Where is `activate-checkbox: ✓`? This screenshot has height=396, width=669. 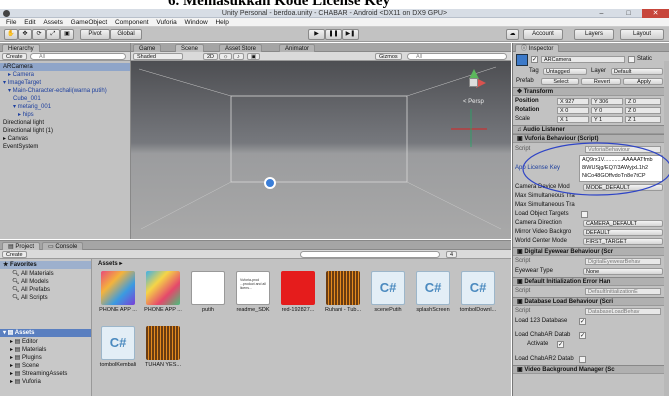
activate-checkbox: ✓ is located at coordinates (560, 344).